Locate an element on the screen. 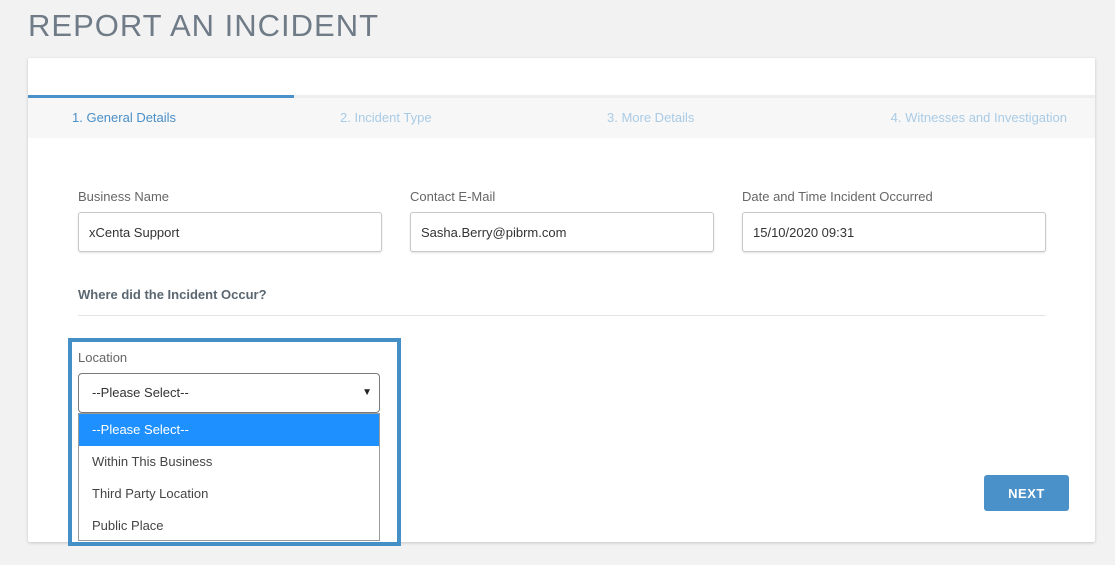 This screenshot has width=1115, height=565. location-option-third-party: Third Party Location is located at coordinates (229, 494).